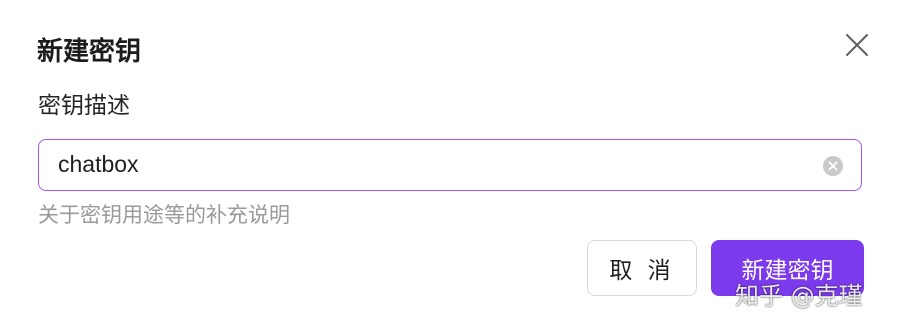 Image resolution: width=902 pixels, height=330 pixels. Describe the element at coordinates (164, 215) in the screenshot. I see `helper-text: 关于密钥用途等的补充说明` at that location.